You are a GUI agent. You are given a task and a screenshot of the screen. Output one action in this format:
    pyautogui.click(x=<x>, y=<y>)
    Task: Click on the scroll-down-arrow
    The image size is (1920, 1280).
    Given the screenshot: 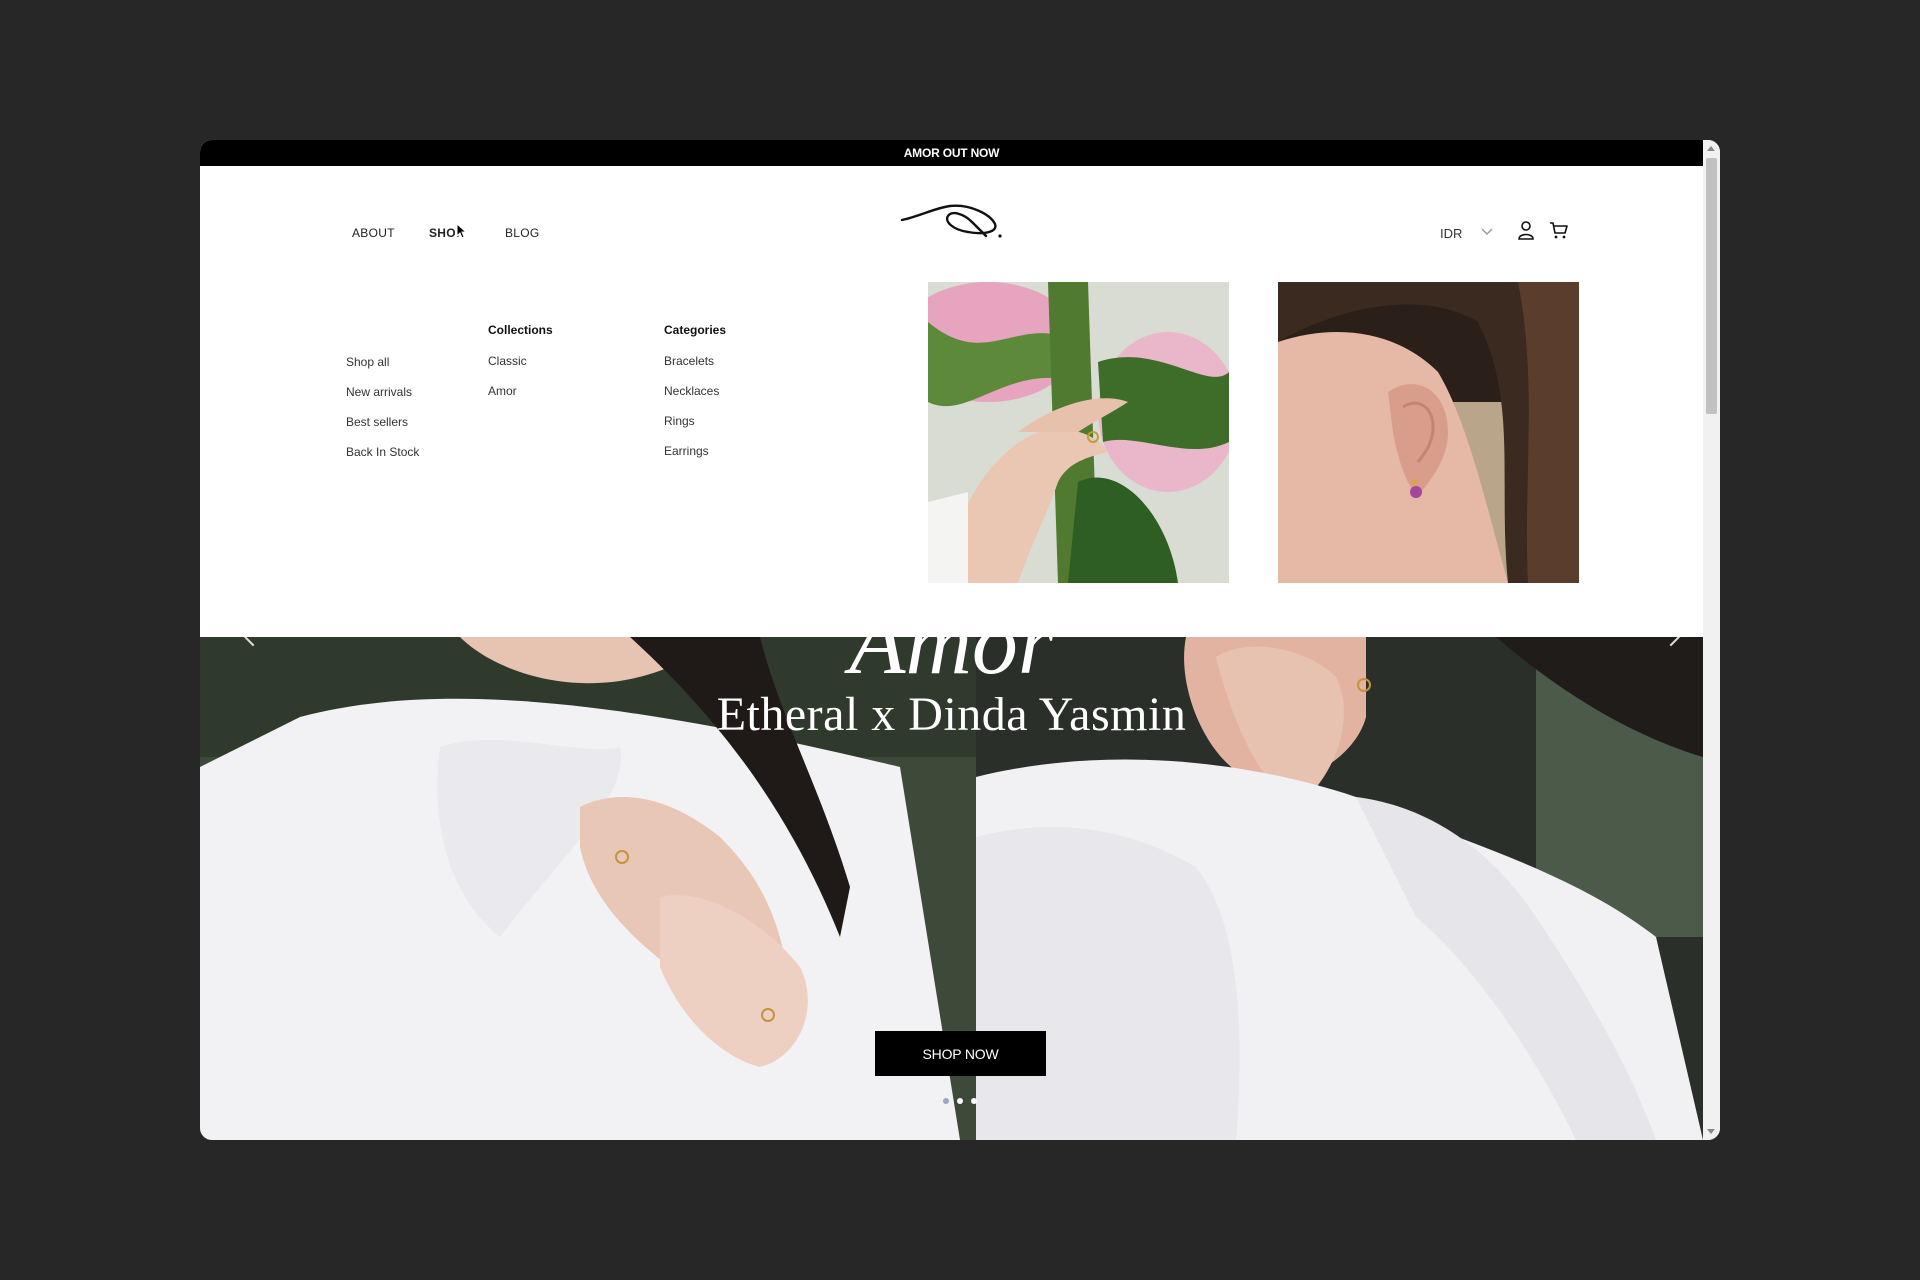 What is the action you would take?
    pyautogui.click(x=1711, y=1131)
    